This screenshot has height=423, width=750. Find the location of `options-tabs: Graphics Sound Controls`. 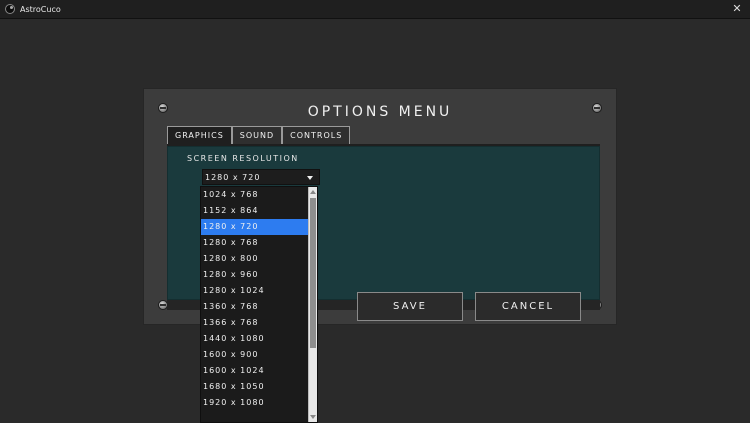

options-tabs: Graphics Sound Controls is located at coordinates (259, 135).